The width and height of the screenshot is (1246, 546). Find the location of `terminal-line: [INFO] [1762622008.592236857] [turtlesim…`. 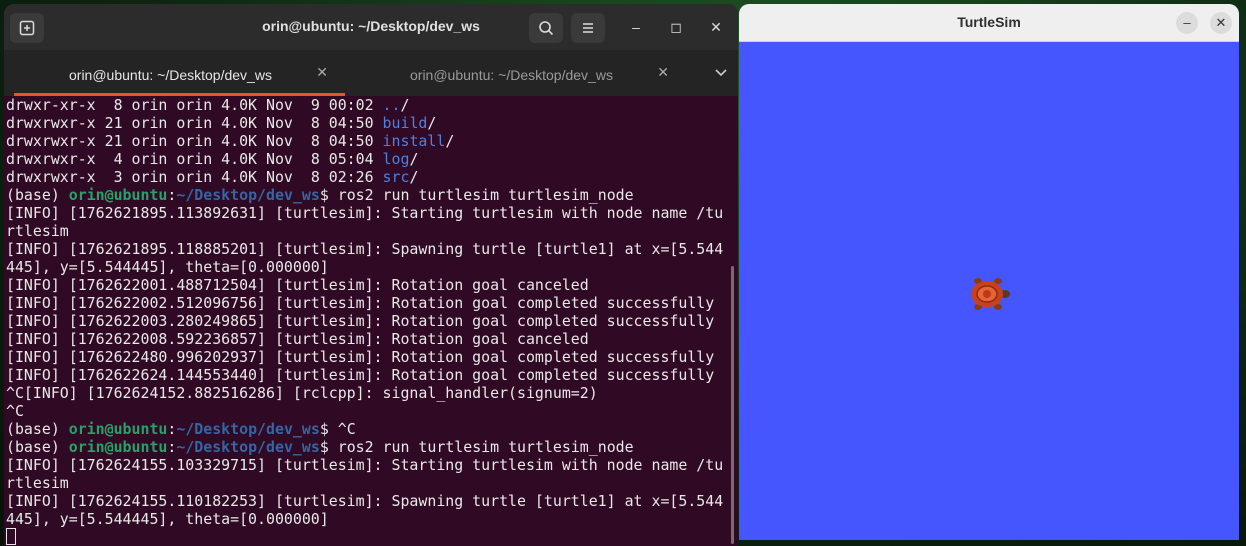

terminal-line: [INFO] [1762622008.592236857] [turtlesim… is located at coordinates (368, 339).